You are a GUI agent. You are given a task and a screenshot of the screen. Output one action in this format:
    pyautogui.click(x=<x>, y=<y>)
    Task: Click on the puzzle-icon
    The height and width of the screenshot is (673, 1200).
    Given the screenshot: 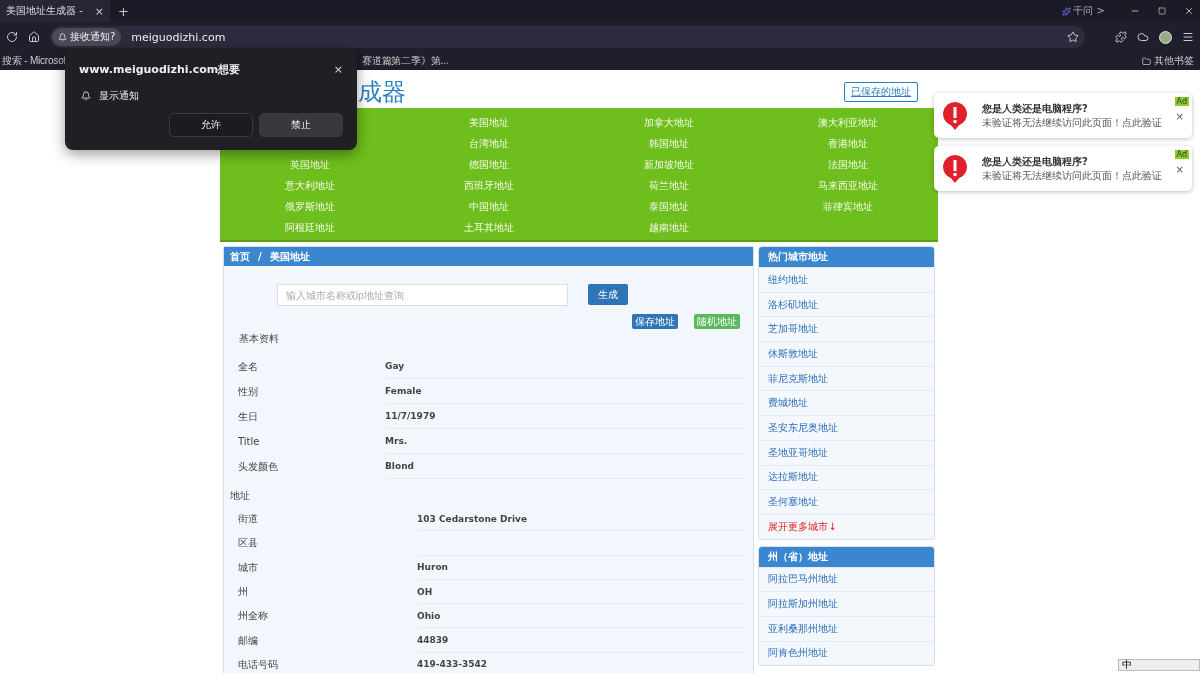 What is the action you would take?
    pyautogui.click(x=1121, y=37)
    